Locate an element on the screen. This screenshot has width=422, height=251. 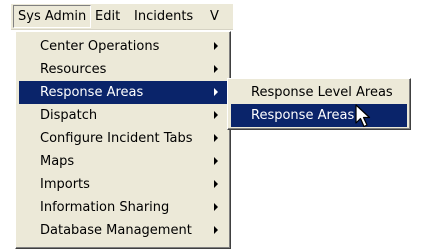
menu-item-label: Information Sharing is located at coordinates (105, 207).